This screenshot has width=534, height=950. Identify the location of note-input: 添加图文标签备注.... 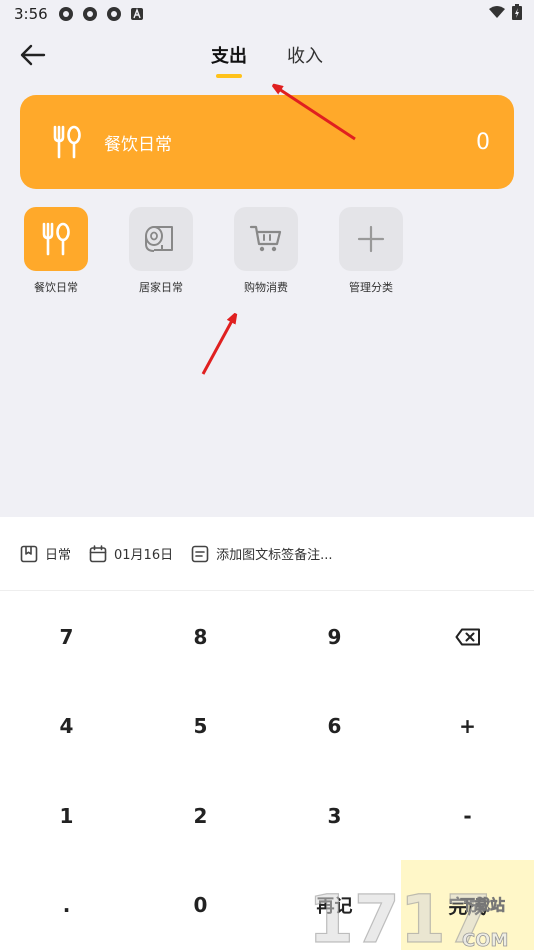
(262, 553).